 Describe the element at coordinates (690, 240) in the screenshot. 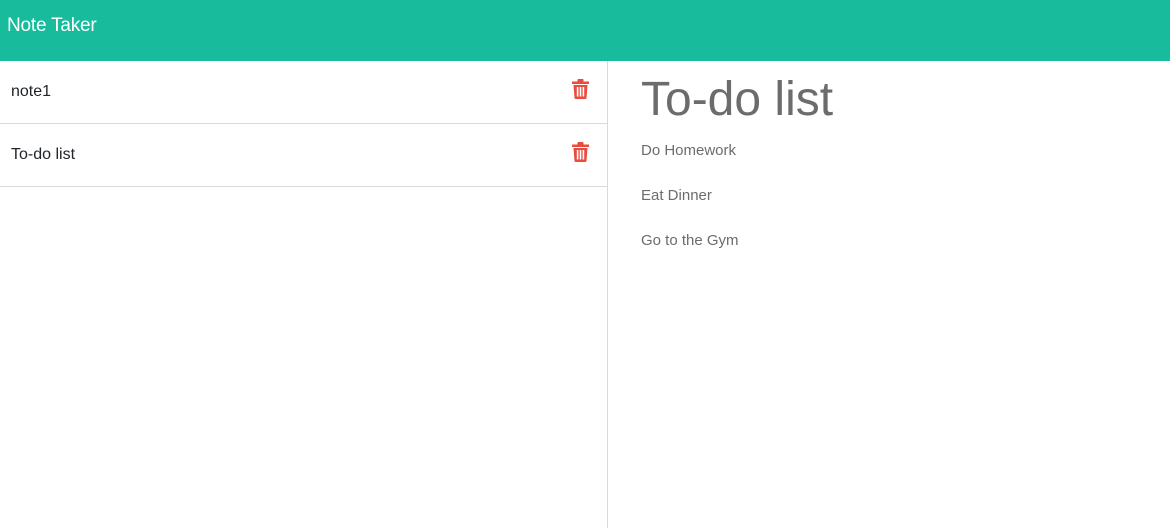

I see `note-text-line: Go to the Gym` at that location.